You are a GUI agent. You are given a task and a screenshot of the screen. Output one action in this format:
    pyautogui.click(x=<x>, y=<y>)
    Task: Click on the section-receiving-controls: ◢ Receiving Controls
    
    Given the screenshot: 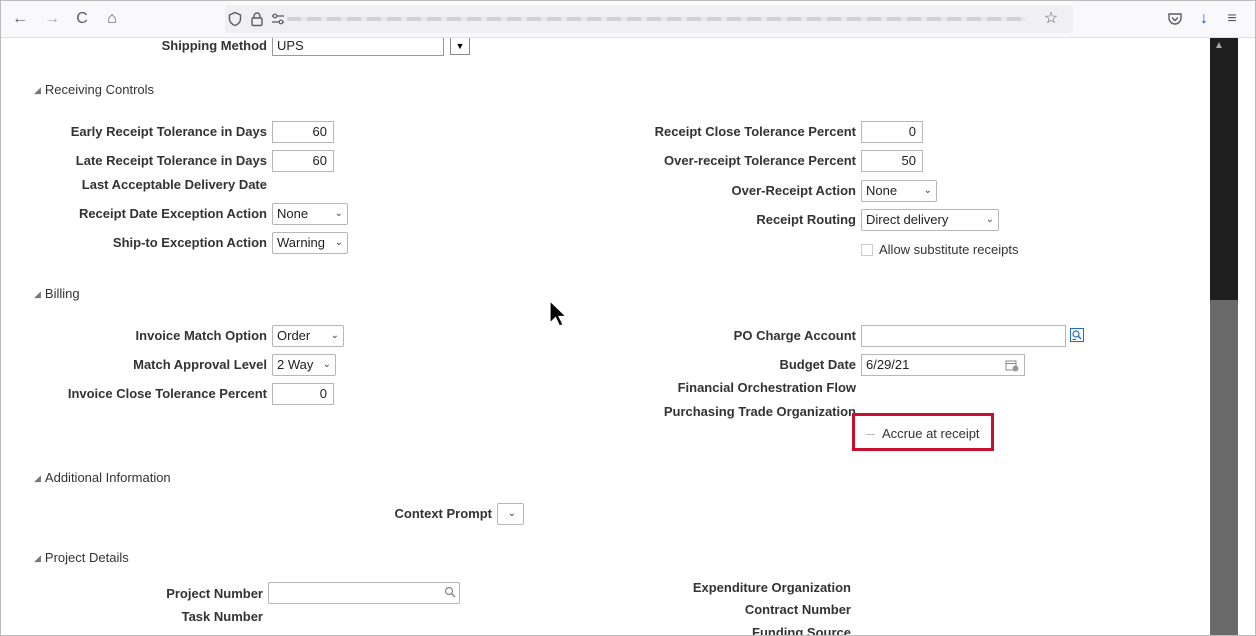 What is the action you would take?
    pyautogui.click(x=94, y=89)
    